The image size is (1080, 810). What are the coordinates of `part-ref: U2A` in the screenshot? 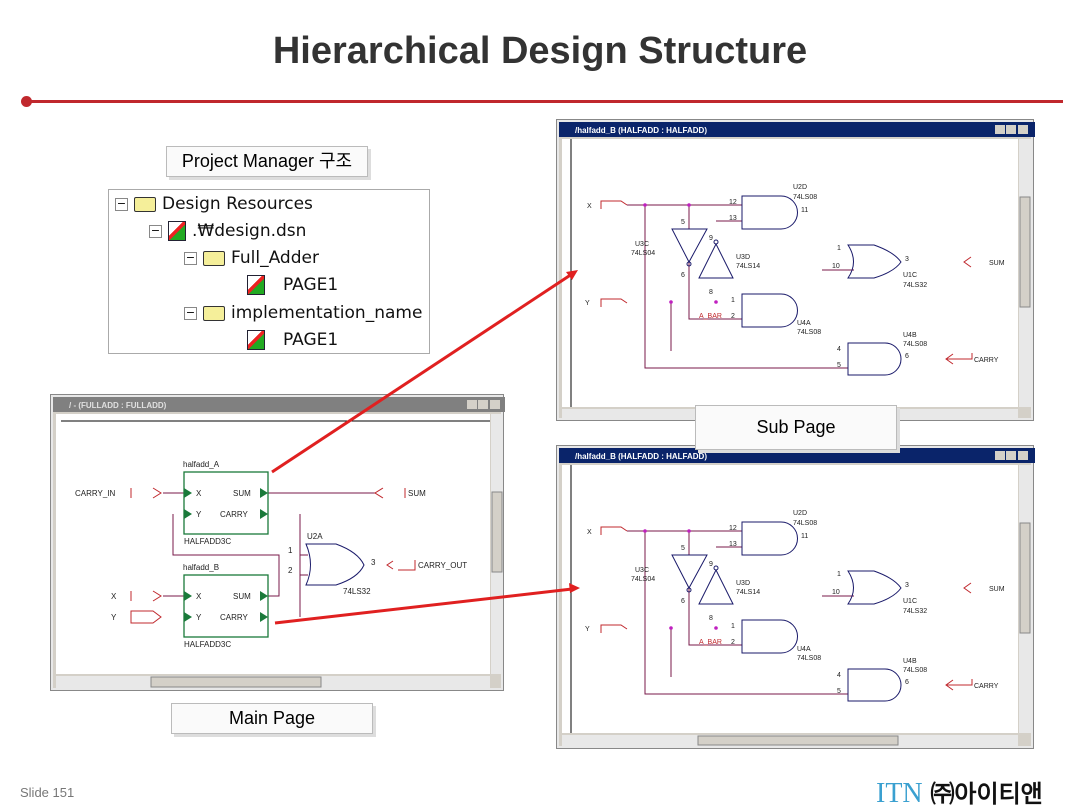 It's located at (315, 536).